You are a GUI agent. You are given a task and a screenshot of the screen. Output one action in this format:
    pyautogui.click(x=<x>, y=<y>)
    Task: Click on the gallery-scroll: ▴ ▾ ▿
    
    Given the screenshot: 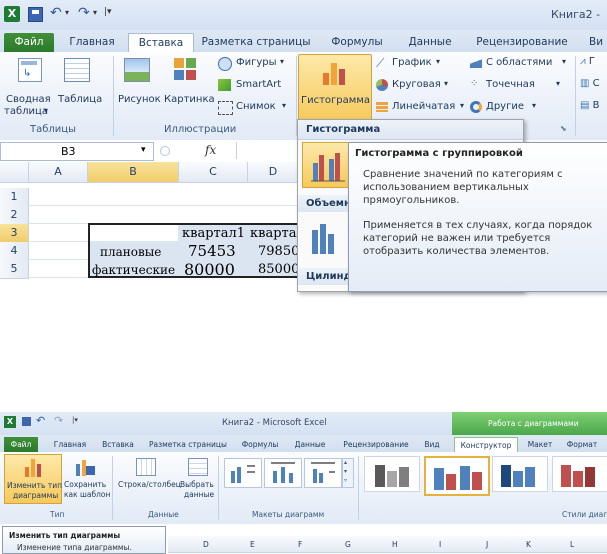 What is the action you would take?
    pyautogui.click(x=348, y=473)
    